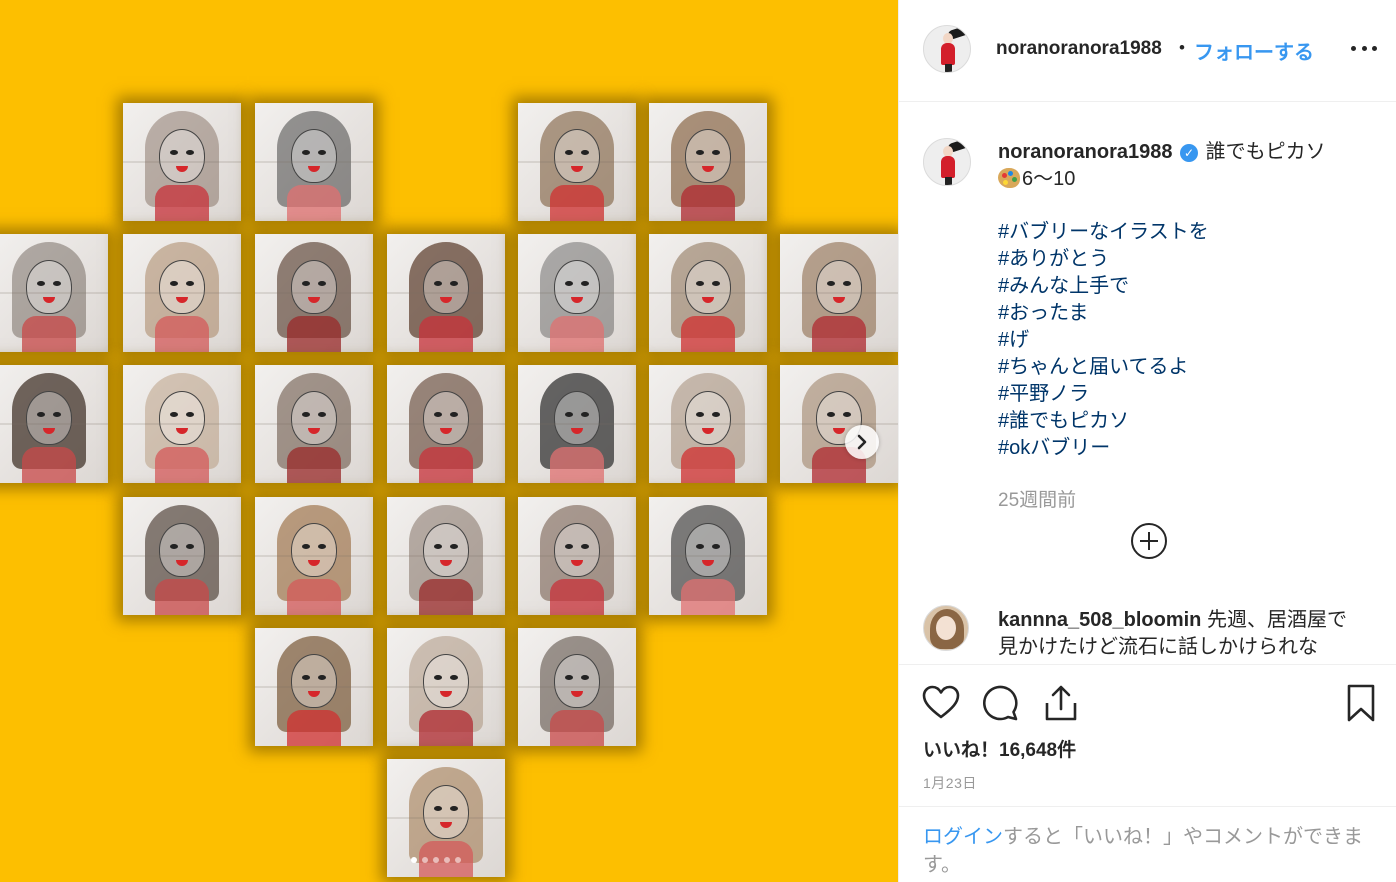 The image size is (1396, 882). I want to click on action-bar: いいね！16,648件 1月23日, so click(1147, 734).